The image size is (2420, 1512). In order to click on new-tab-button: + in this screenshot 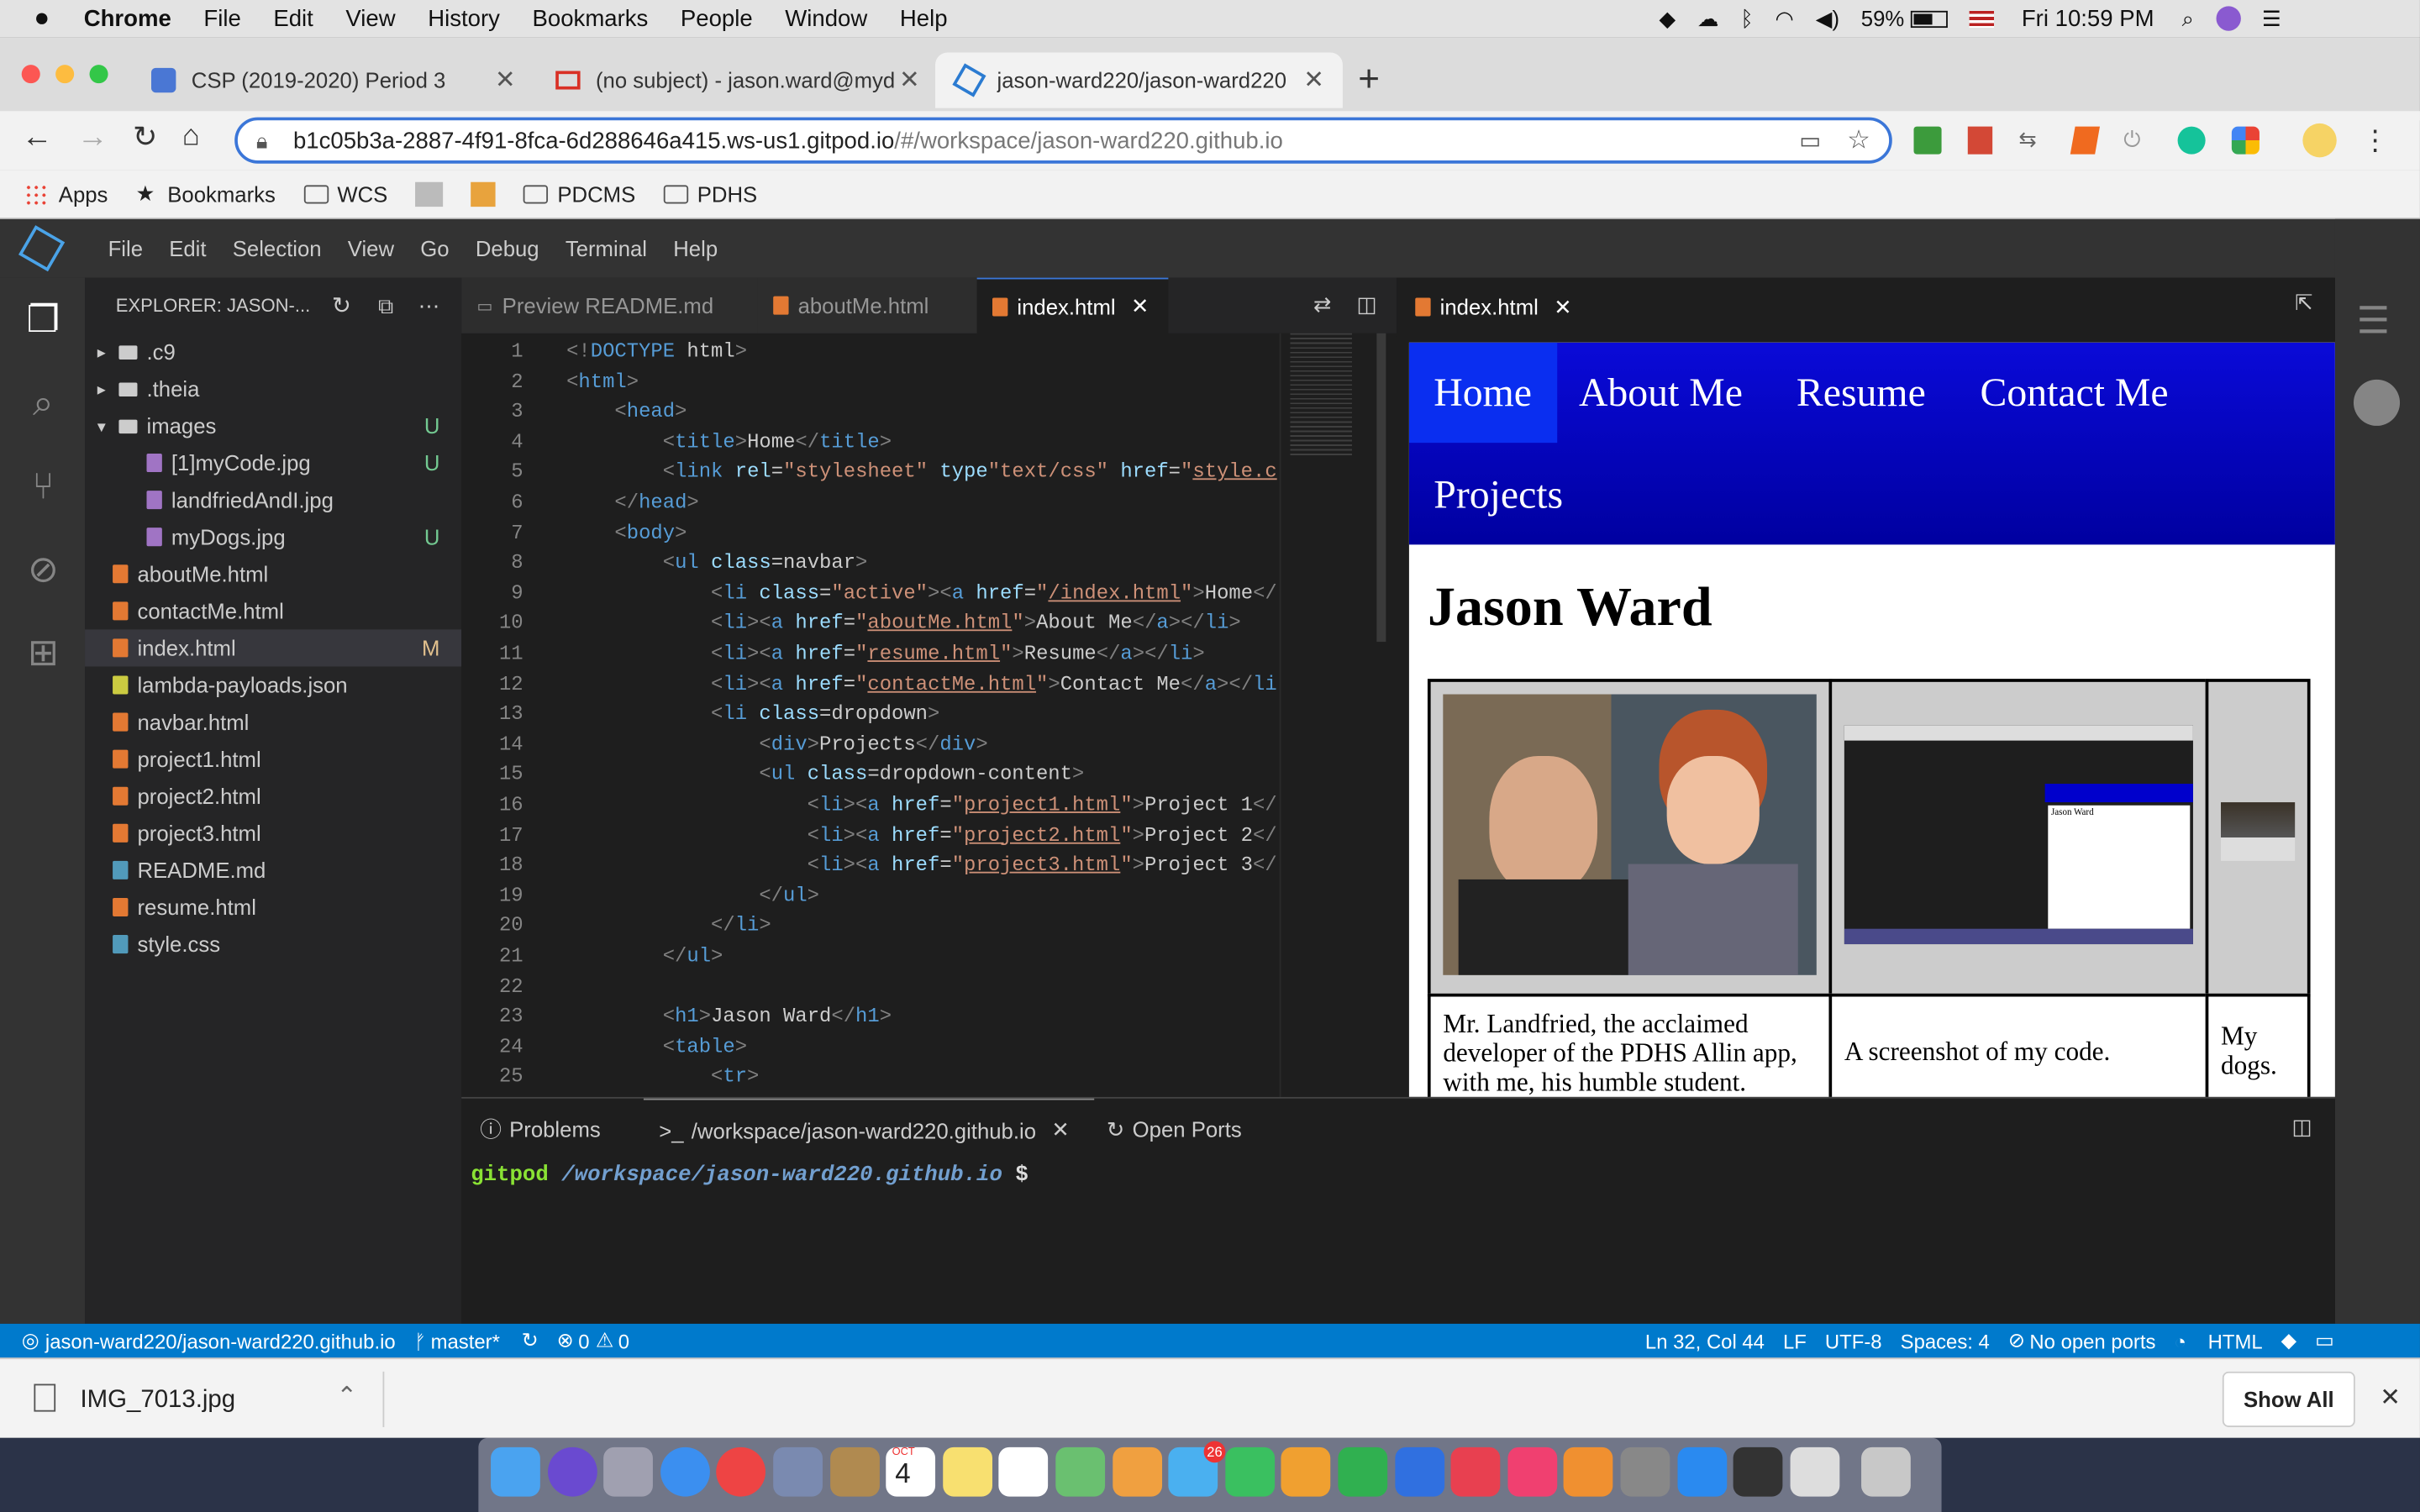, I will do `click(1369, 80)`.